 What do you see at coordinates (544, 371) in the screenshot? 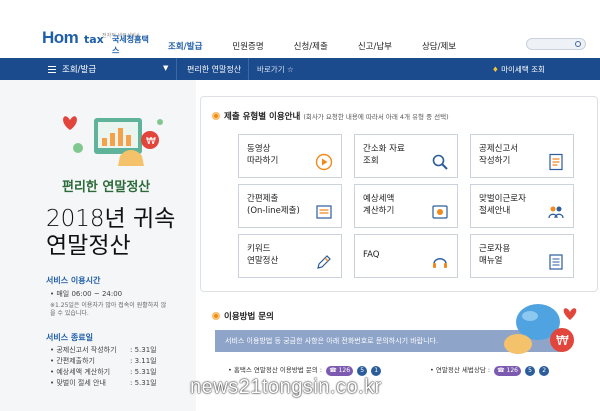
I see `phone-option-badge: 2` at bounding box center [544, 371].